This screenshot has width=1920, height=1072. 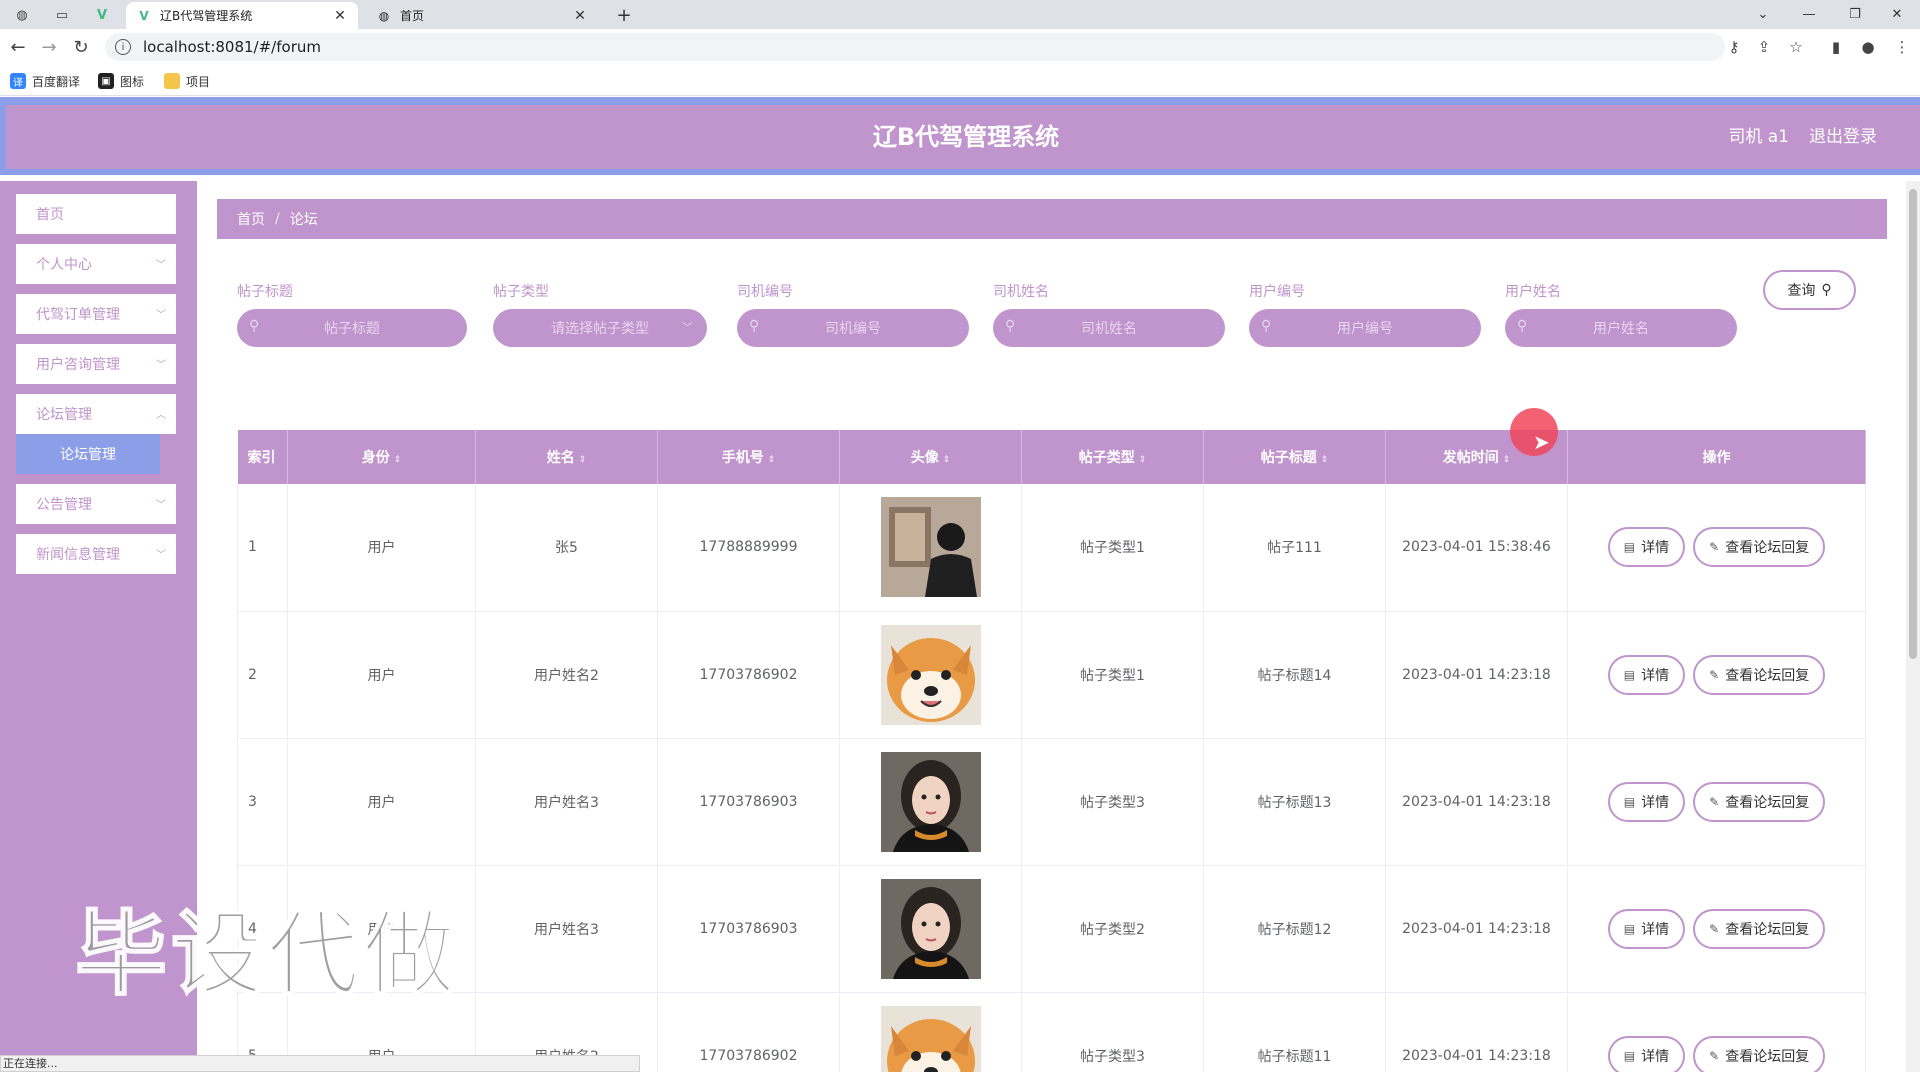 I want to click on close-window-icon: ✕, so click(x=1897, y=14).